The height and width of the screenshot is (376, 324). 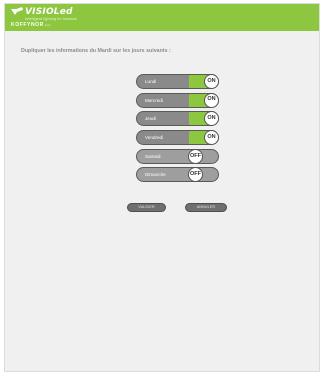 What do you see at coordinates (206, 207) in the screenshot?
I see `cancel-button: ANNULER` at bounding box center [206, 207].